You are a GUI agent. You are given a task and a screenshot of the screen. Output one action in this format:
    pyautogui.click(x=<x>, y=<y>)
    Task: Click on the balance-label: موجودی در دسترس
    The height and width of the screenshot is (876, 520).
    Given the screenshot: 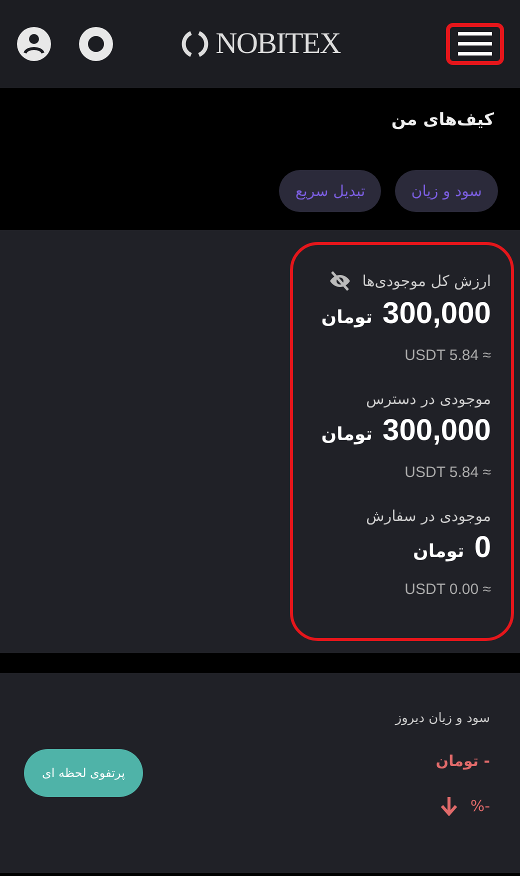 What is the action you would take?
    pyautogui.click(x=428, y=399)
    